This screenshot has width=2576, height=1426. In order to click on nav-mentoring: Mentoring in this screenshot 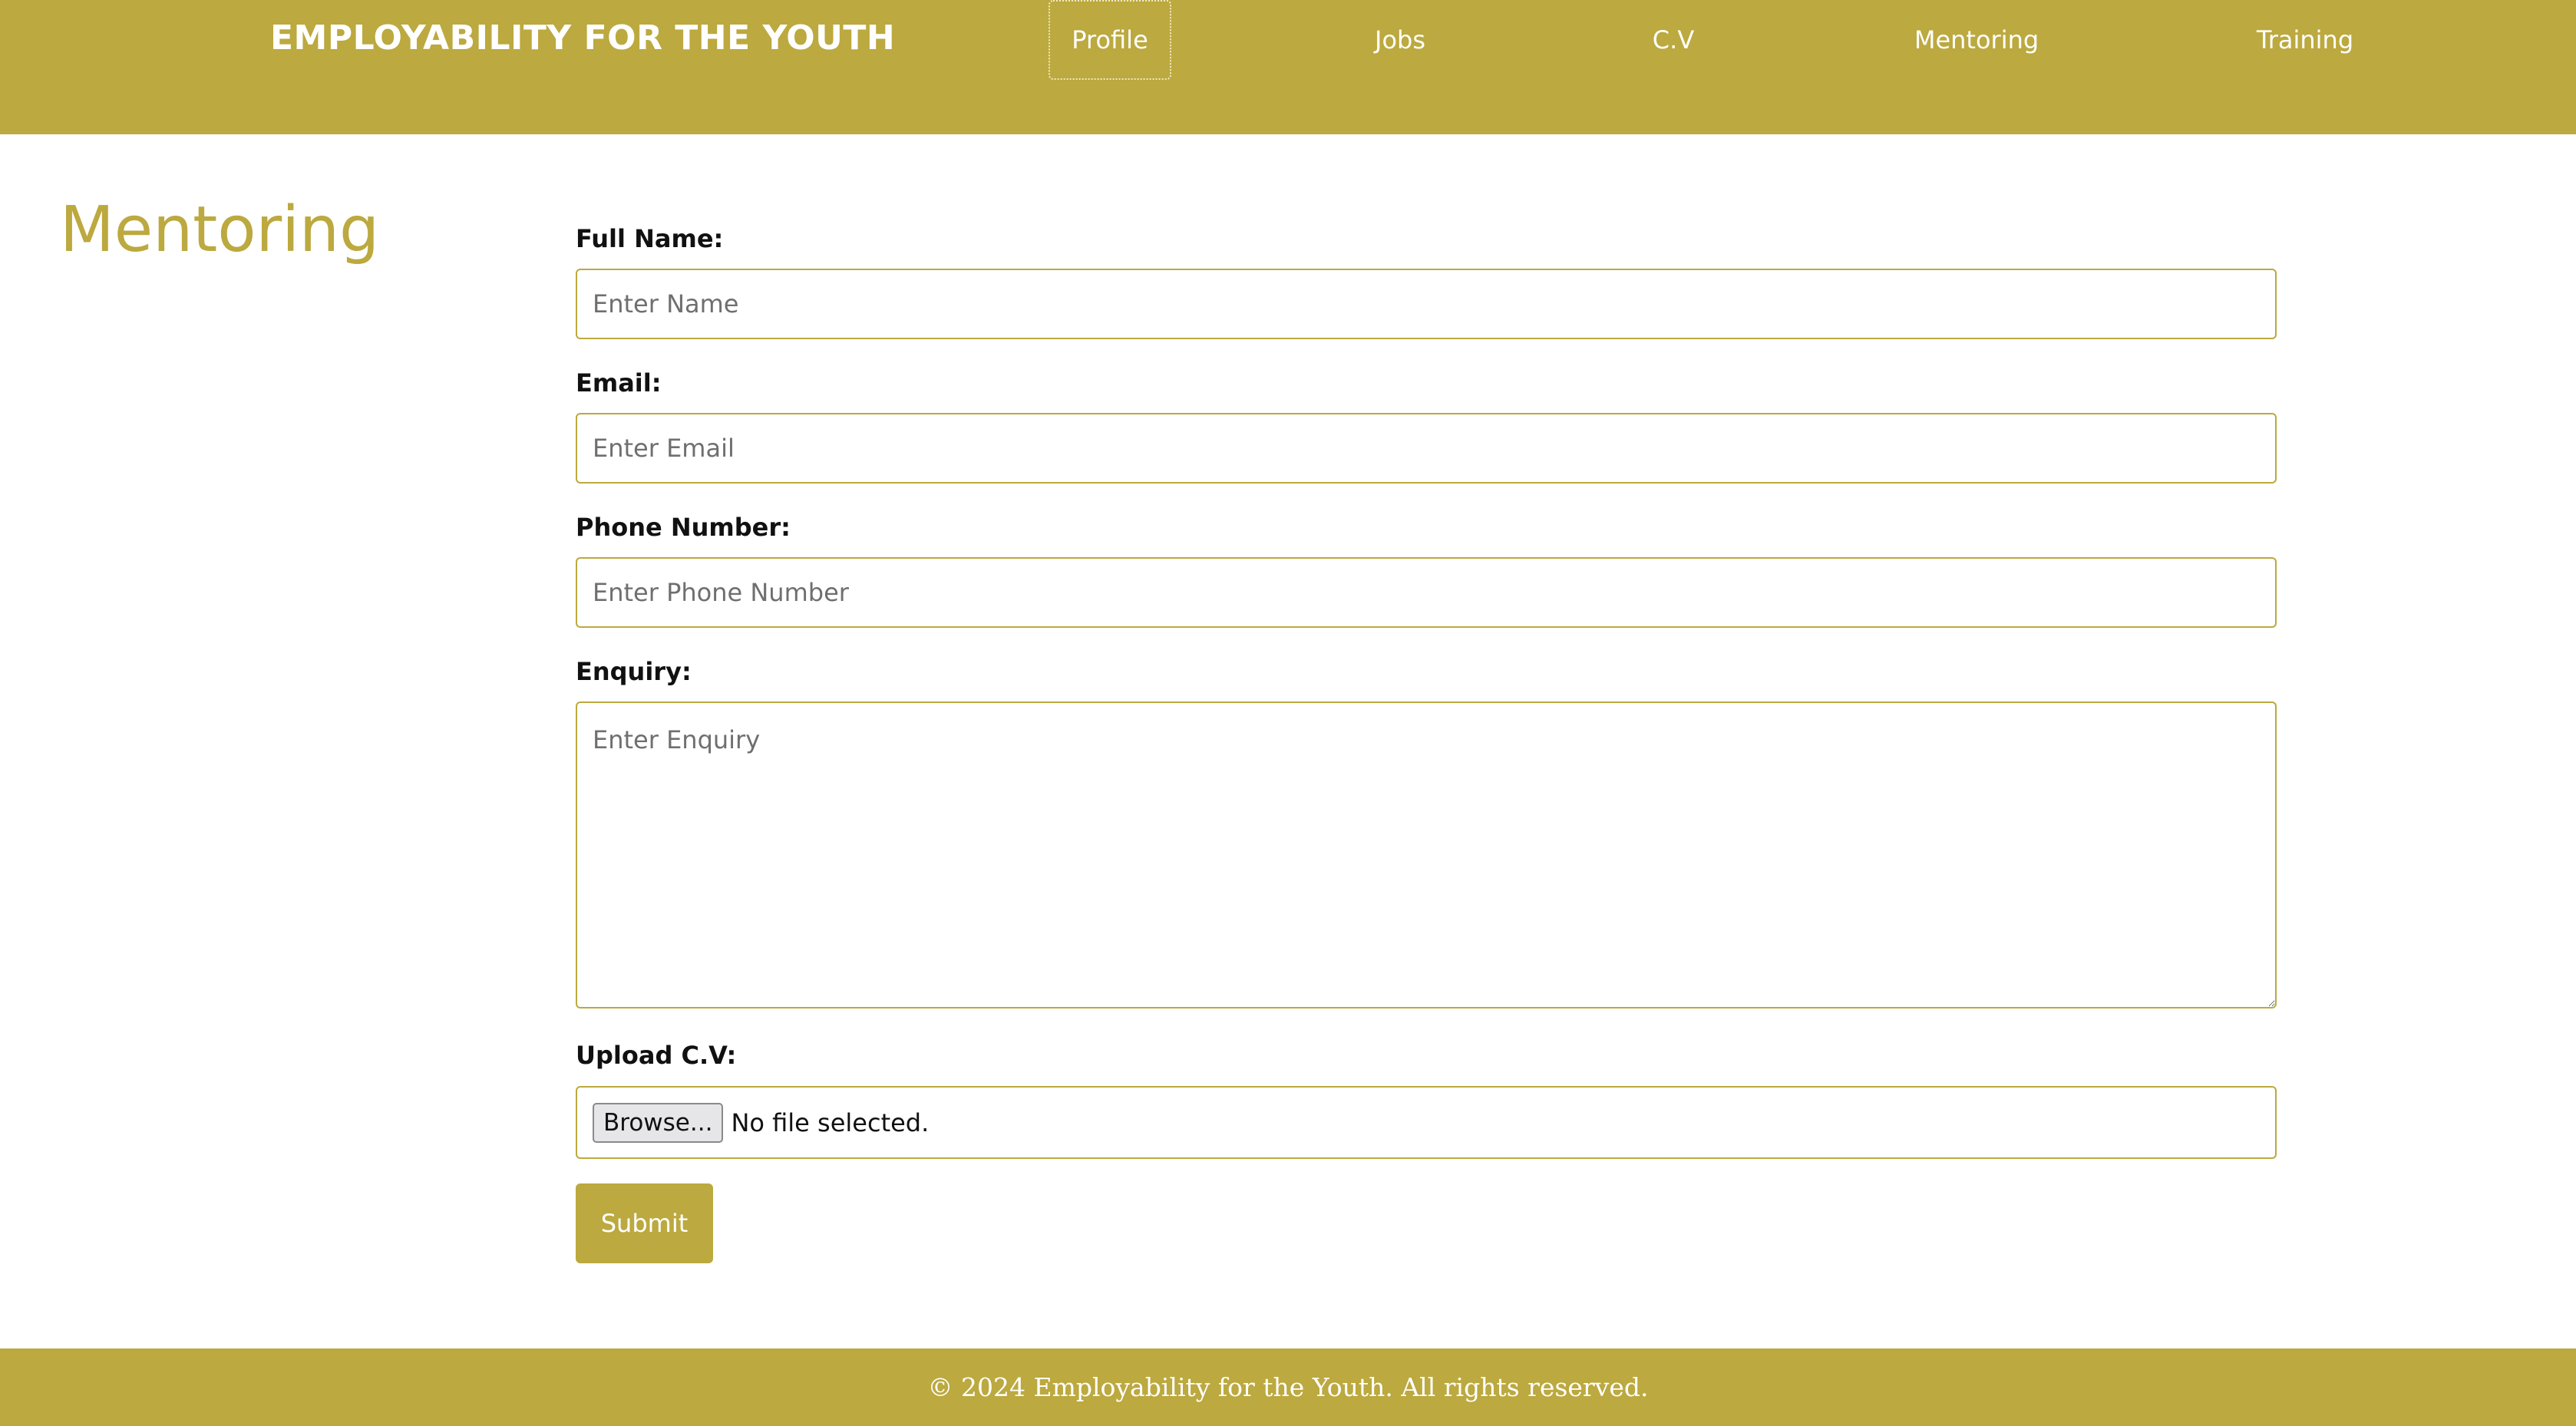, I will do `click(1976, 40)`.